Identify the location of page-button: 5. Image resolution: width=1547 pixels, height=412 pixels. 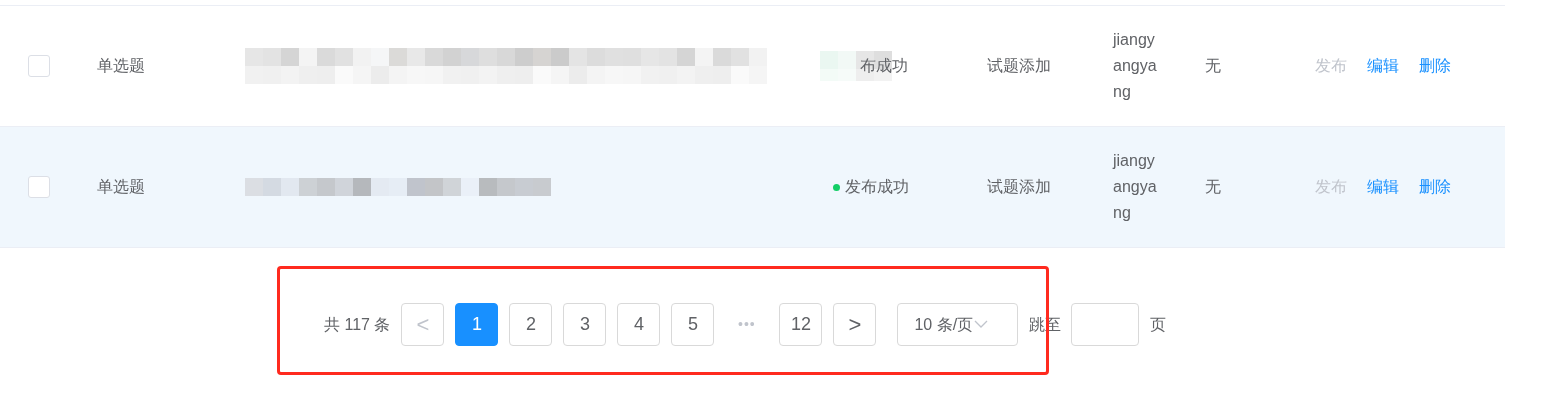
(693, 324).